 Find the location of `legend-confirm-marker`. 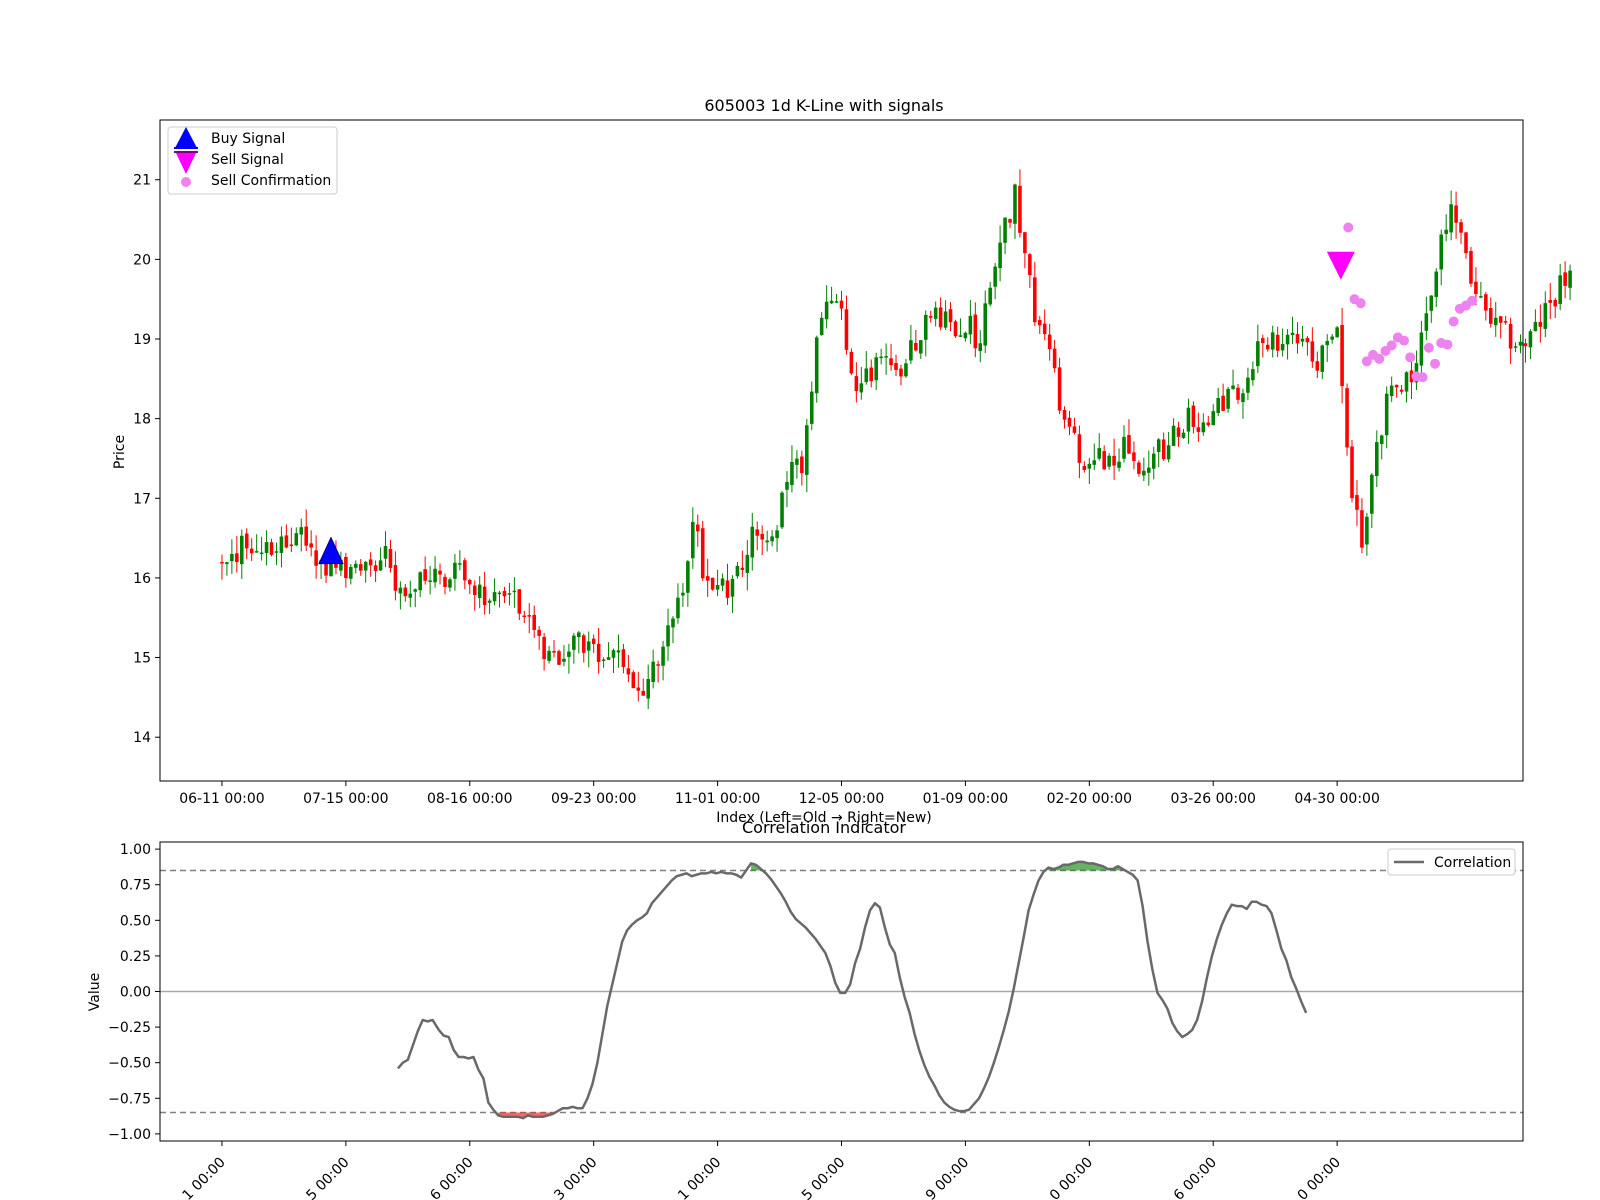

legend-confirm-marker is located at coordinates (186, 182).